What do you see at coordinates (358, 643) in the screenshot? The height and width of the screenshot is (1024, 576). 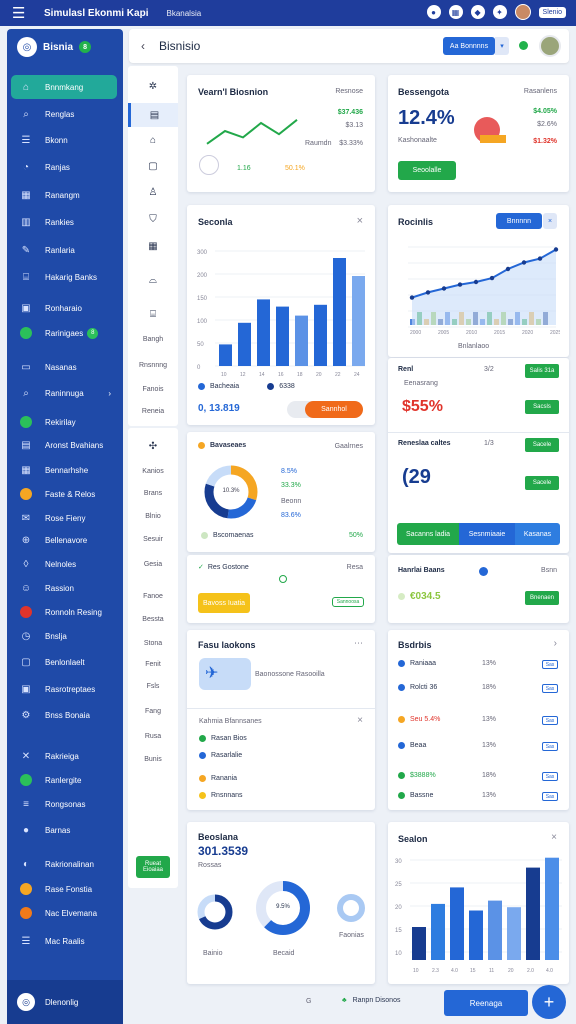 I see `more-icon: ⋯` at bounding box center [358, 643].